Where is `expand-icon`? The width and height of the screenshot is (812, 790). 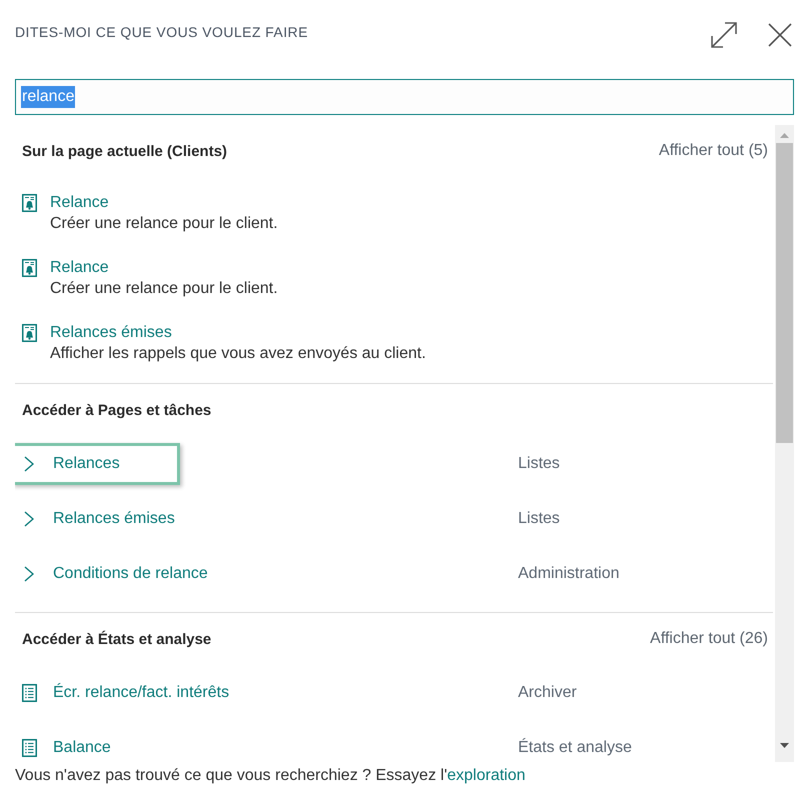 expand-icon is located at coordinates (724, 35).